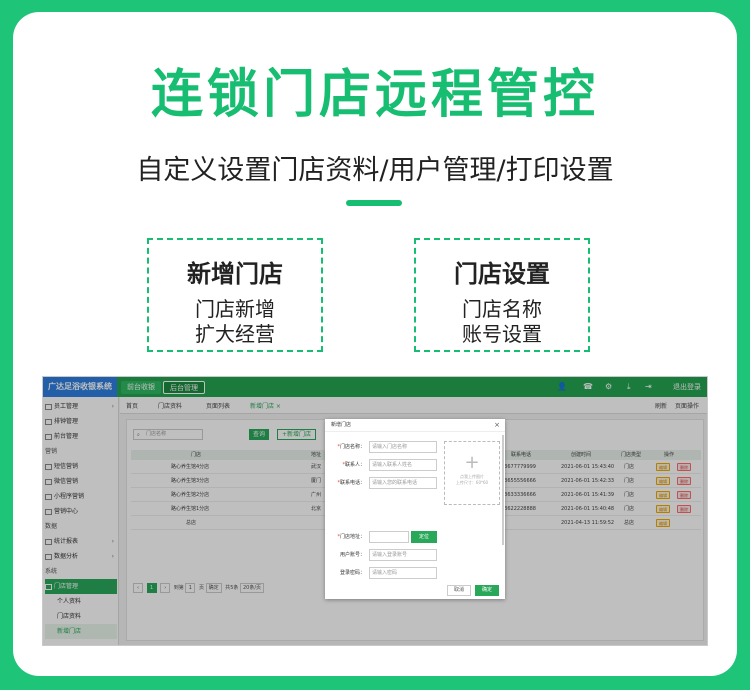 The height and width of the screenshot is (690, 750). What do you see at coordinates (503, 490) in the screenshot?
I see `scrollbar` at bounding box center [503, 490].